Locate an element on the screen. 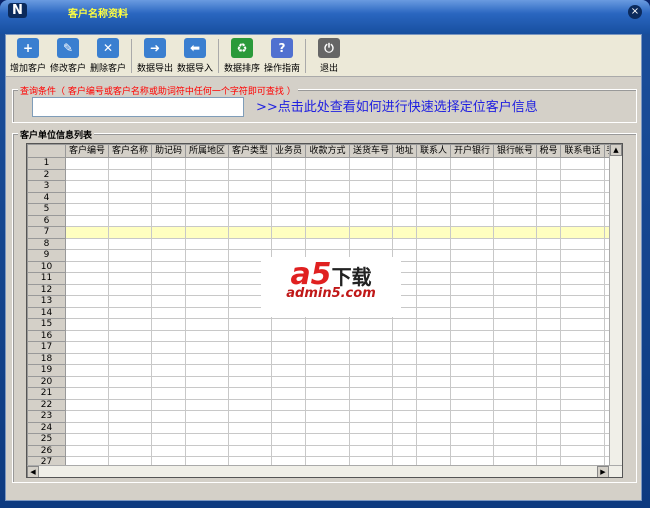 The width and height of the screenshot is (650, 508). column-header: 助记码 is located at coordinates (168, 151).